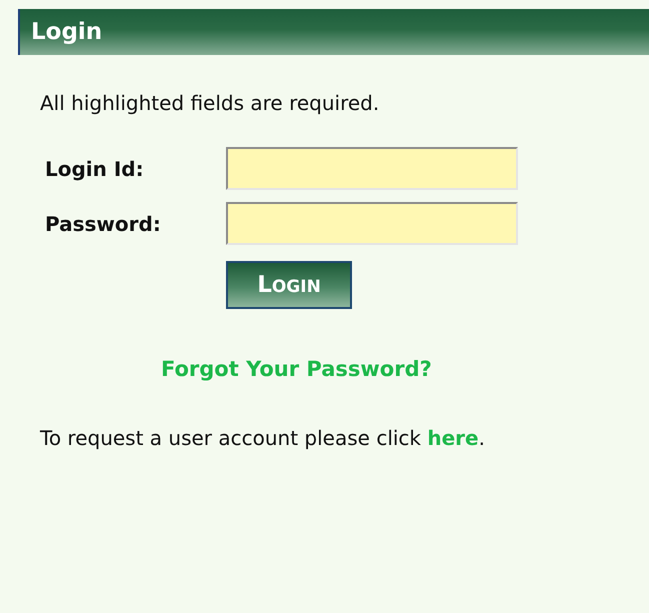 The height and width of the screenshot is (613, 649). I want to click on login-button: LOGIN, so click(289, 285).